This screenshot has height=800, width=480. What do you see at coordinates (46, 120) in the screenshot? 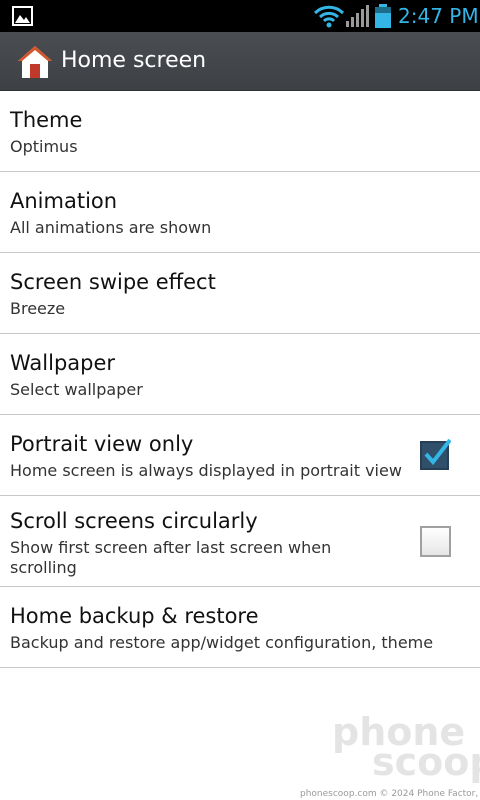
I see `setting-title: Theme` at bounding box center [46, 120].